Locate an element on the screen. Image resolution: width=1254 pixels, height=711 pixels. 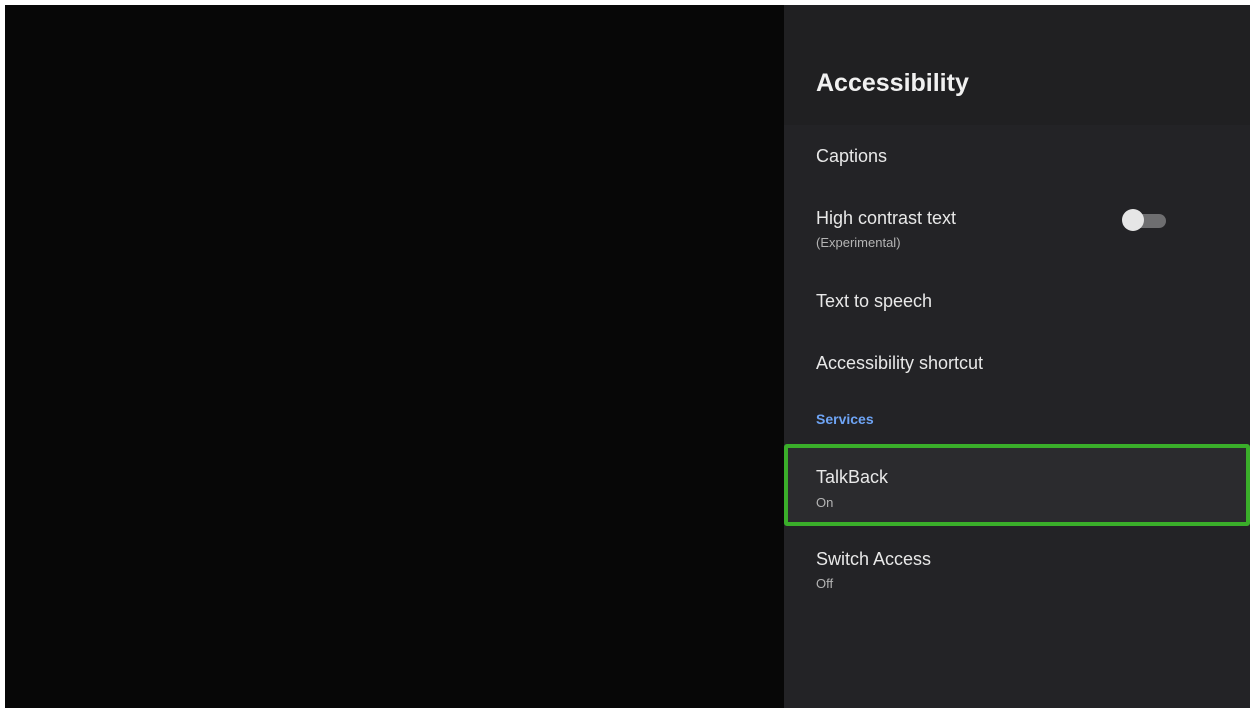
menu-item-label: TalkBack is located at coordinates (852, 477).